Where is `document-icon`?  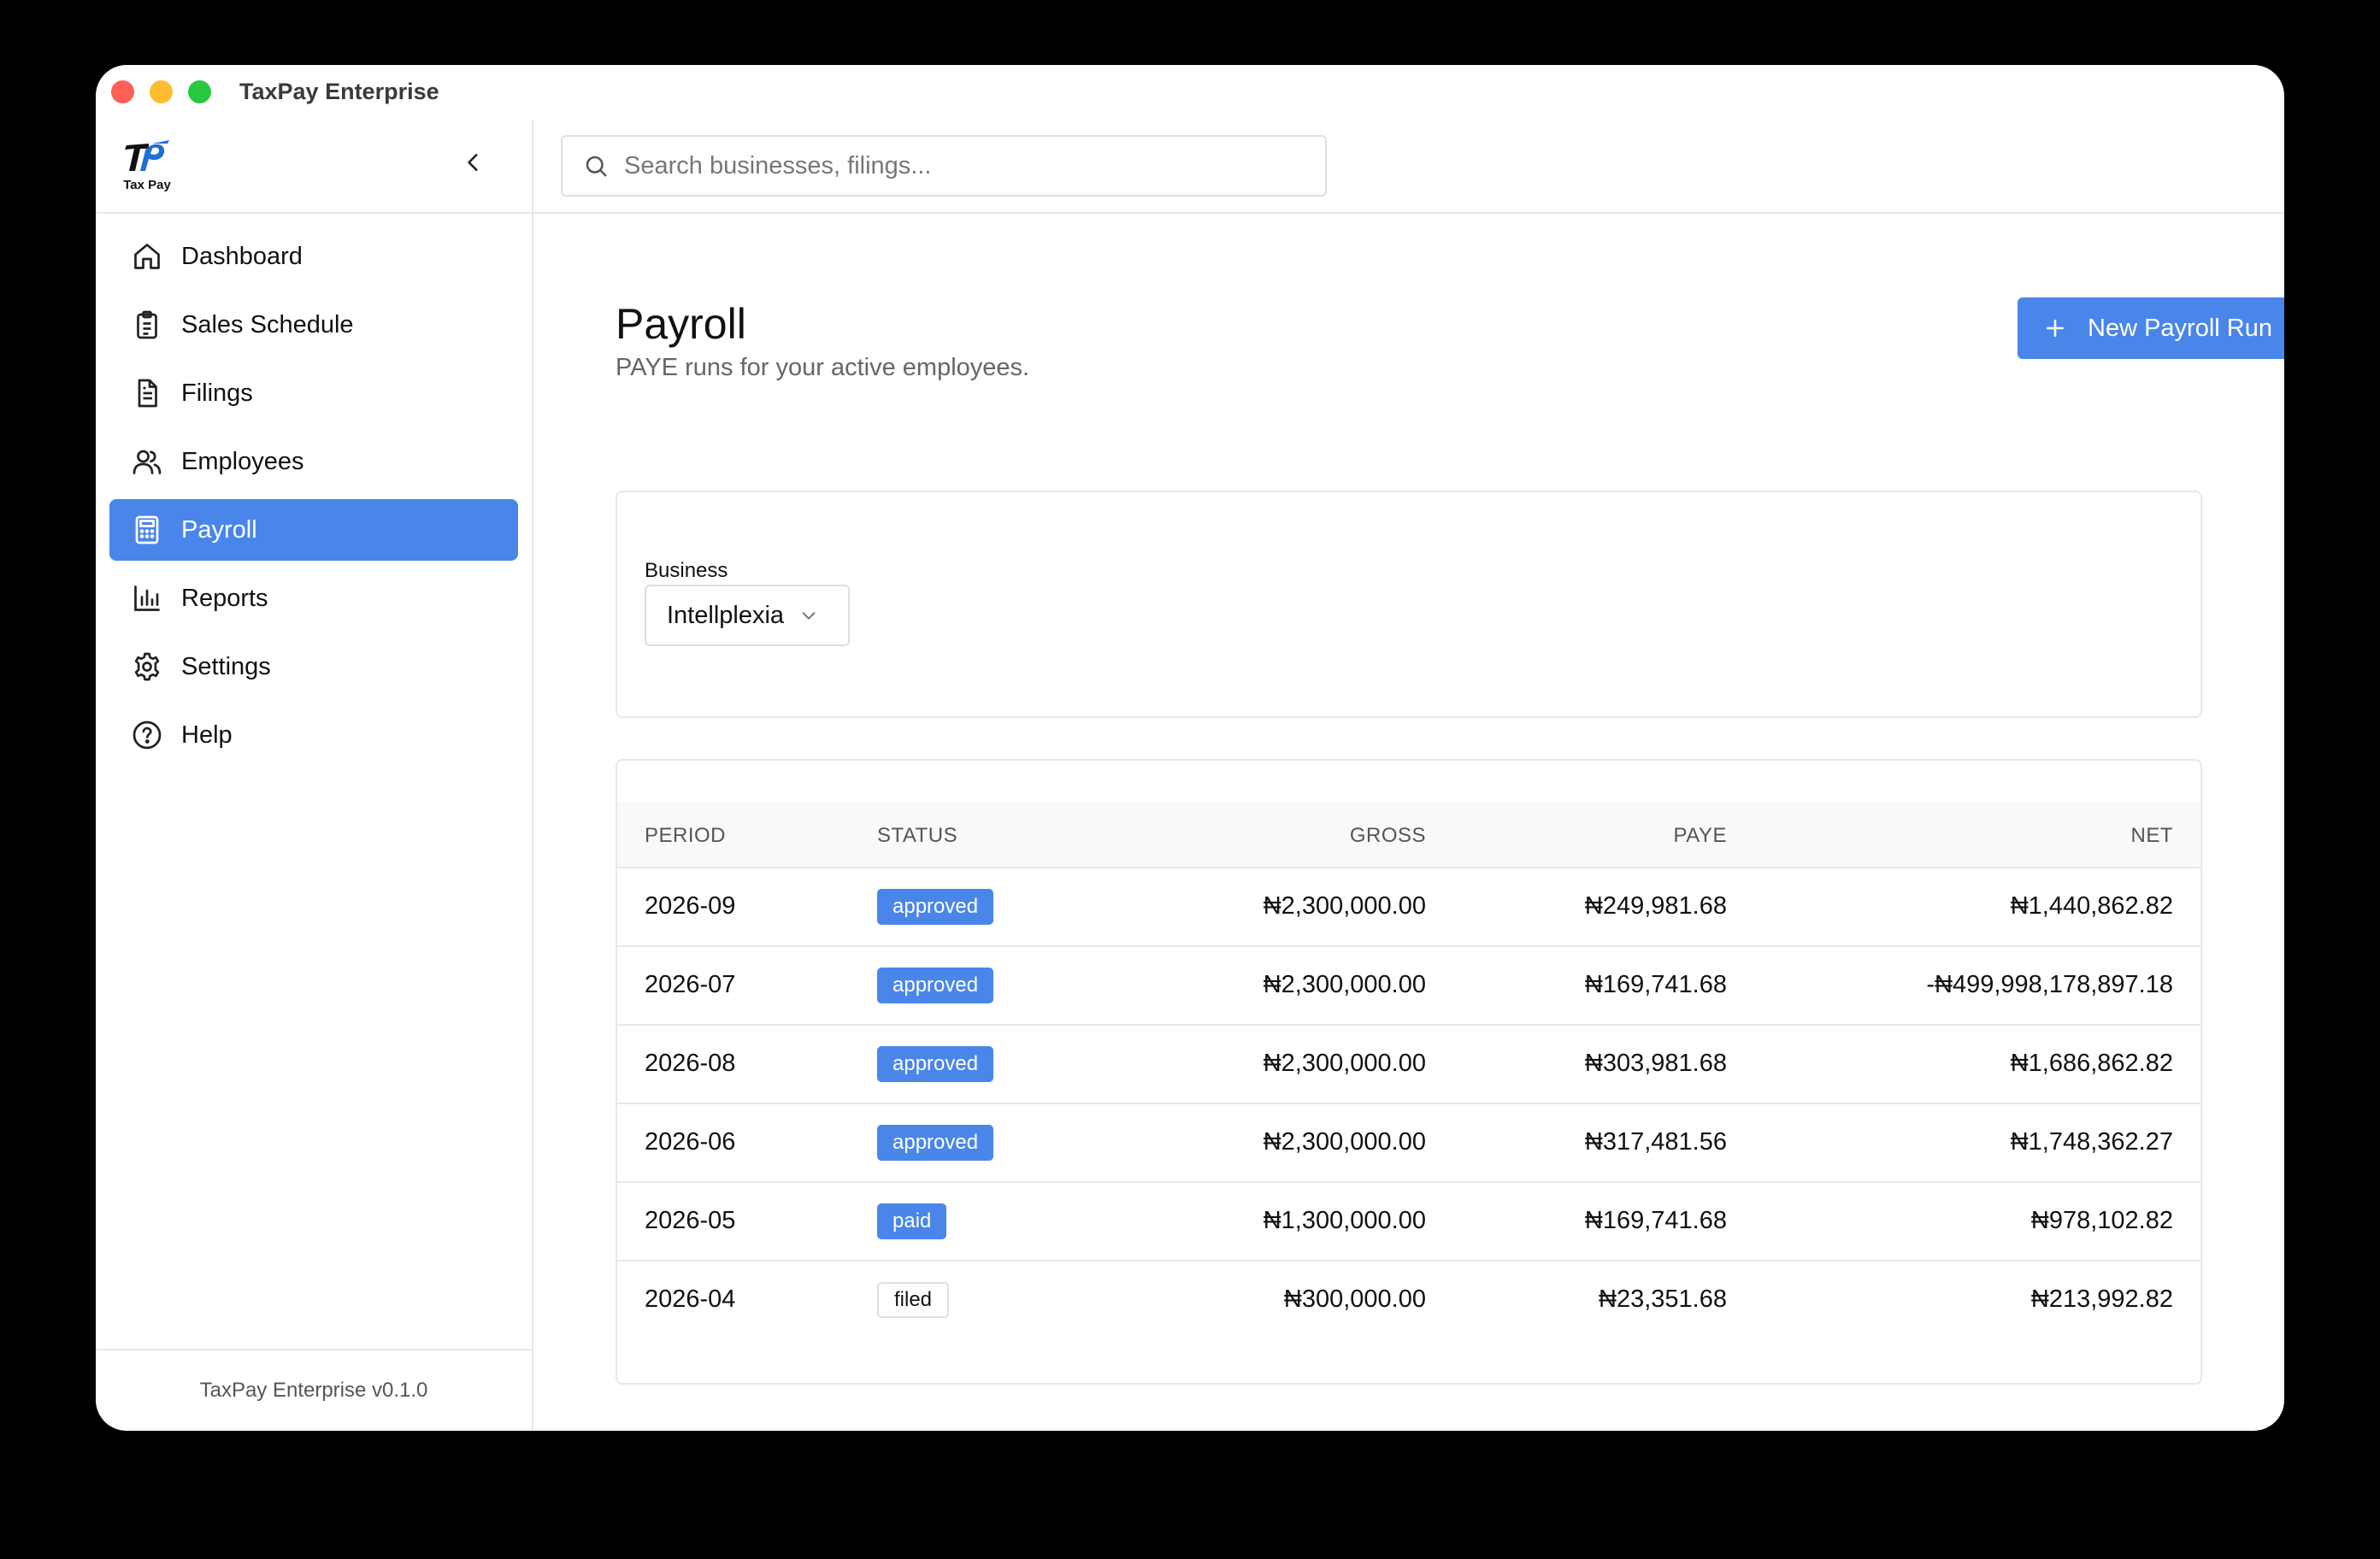
document-icon is located at coordinates (147, 393).